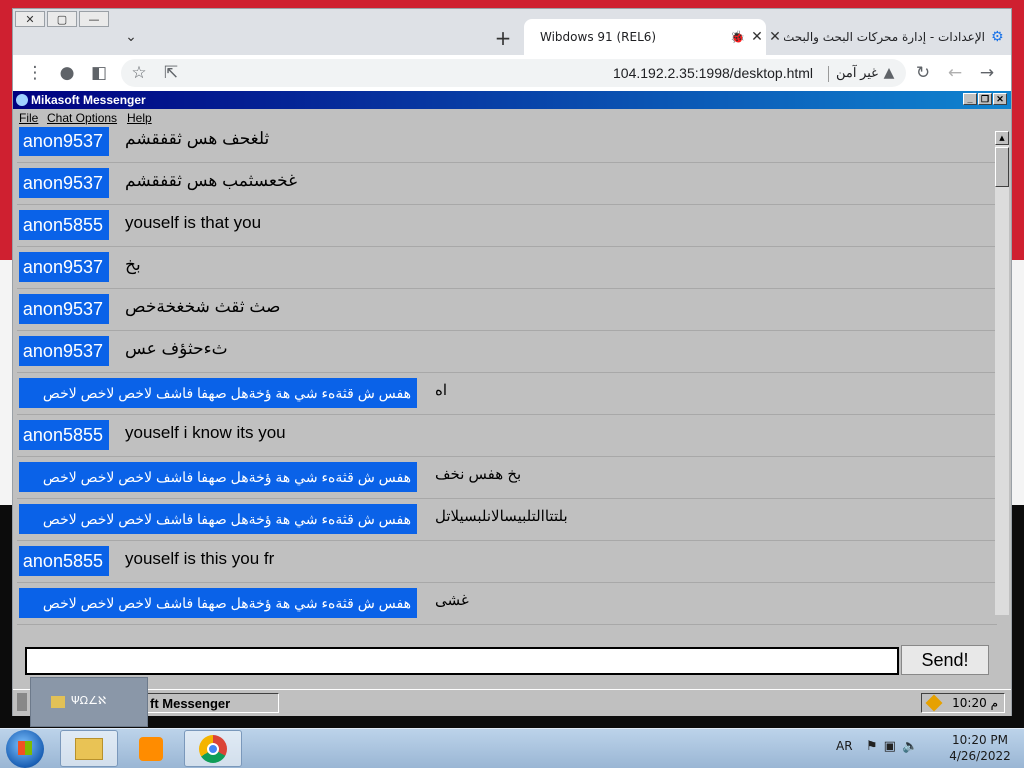  What do you see at coordinates (844, 746) in the screenshot?
I see `language-indicator: AR` at bounding box center [844, 746].